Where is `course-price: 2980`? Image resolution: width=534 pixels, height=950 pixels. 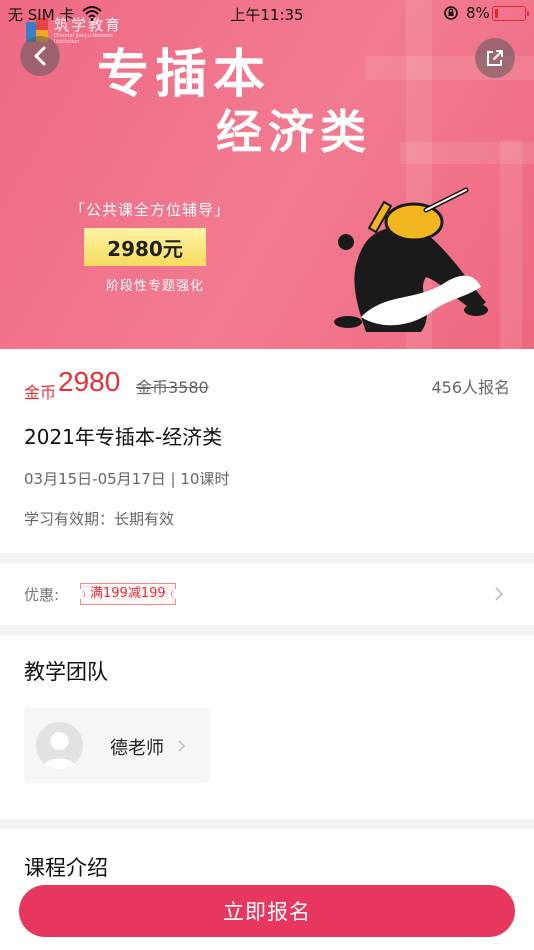 course-price: 2980 is located at coordinates (89, 381).